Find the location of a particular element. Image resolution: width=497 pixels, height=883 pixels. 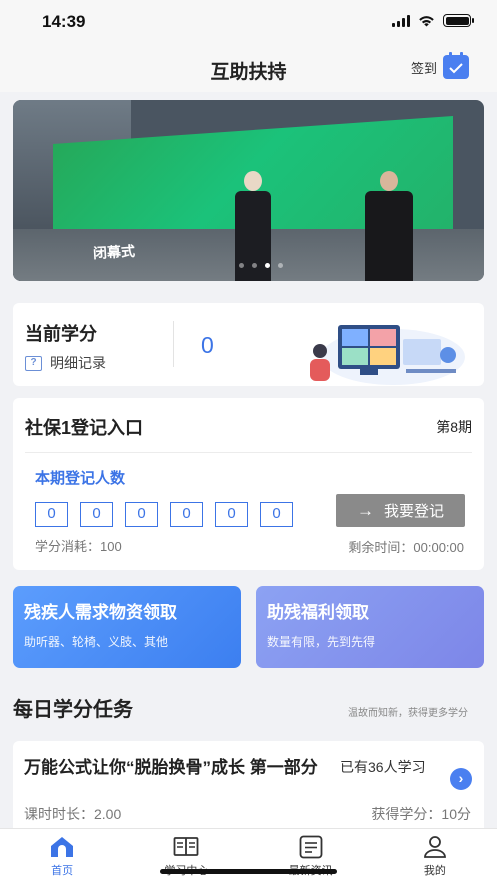

credits-title: 当前学分 is located at coordinates (61, 334).